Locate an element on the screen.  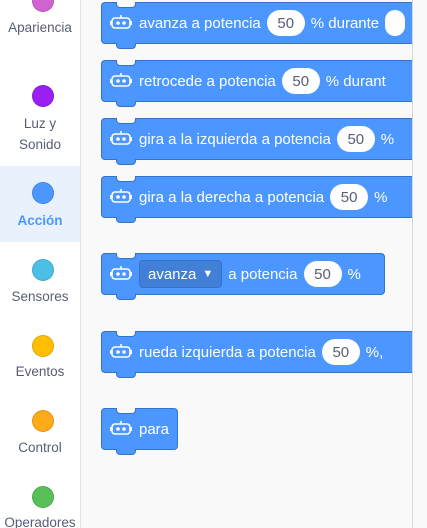
forward-block: avanza a potencia 50 % durante is located at coordinates (256, 25).